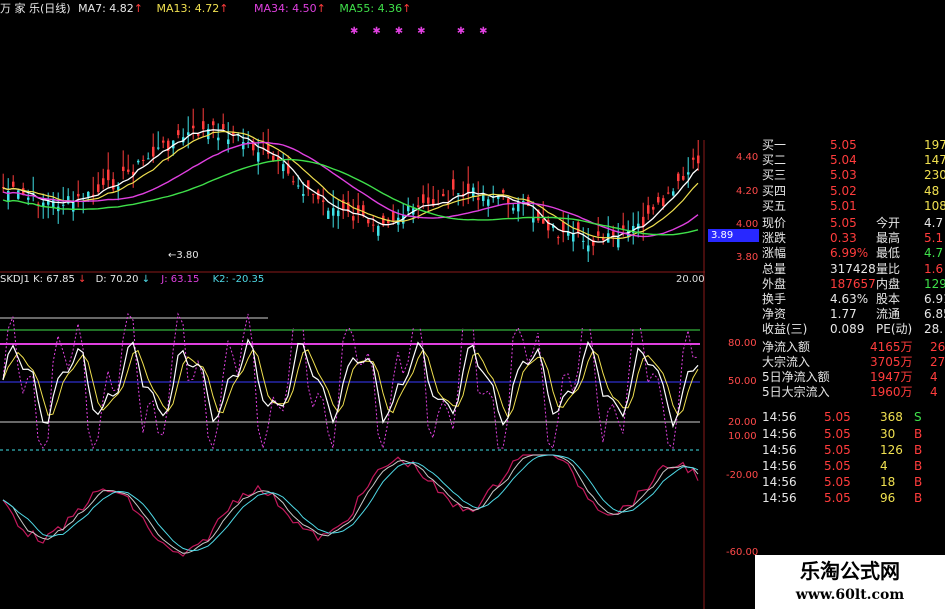 Image resolution: width=945 pixels, height=609 pixels. I want to click on bid-label: 买五, so click(774, 205).